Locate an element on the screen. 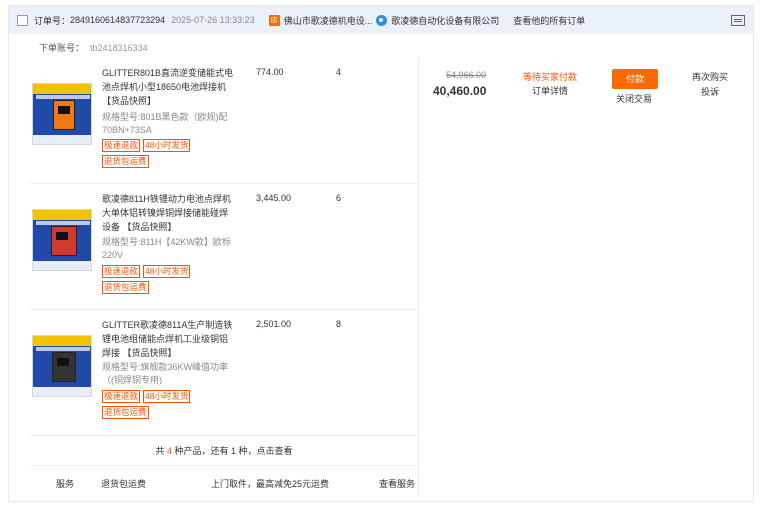 This screenshot has width=768, height=510. order-time: 2025-07-26 13:33:23 is located at coordinates (213, 20).